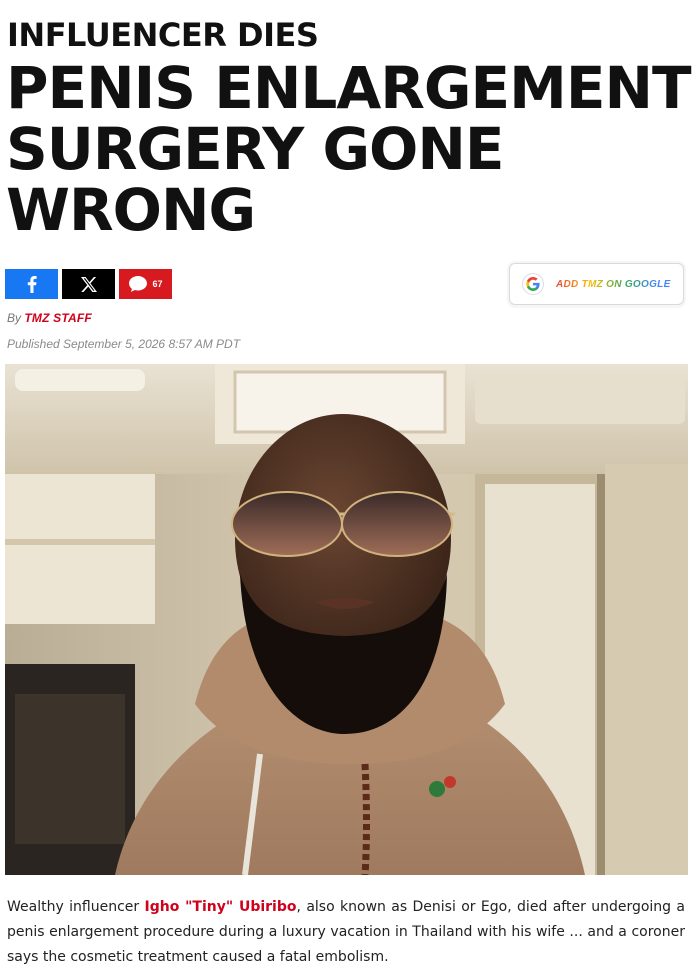 This screenshot has height=972, width=698. Describe the element at coordinates (613, 284) in the screenshot. I see `google-button-label: ADD TMZ ON GOOGLE` at that location.